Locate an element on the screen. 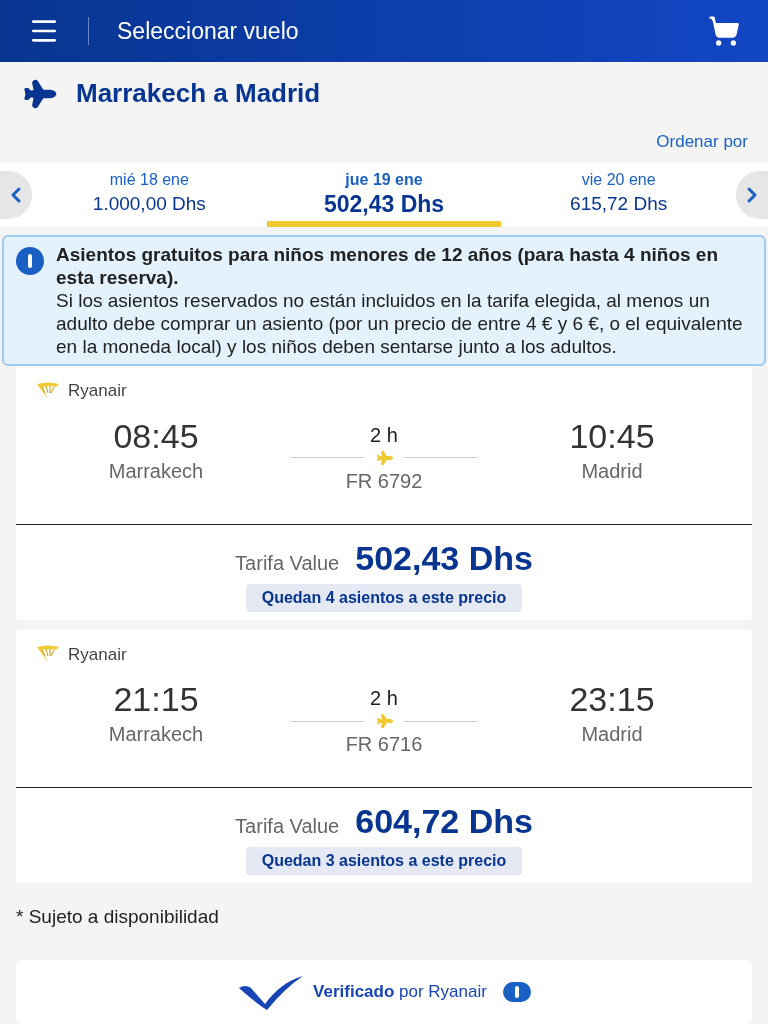  sort-link: Ordenar por is located at coordinates (702, 142).